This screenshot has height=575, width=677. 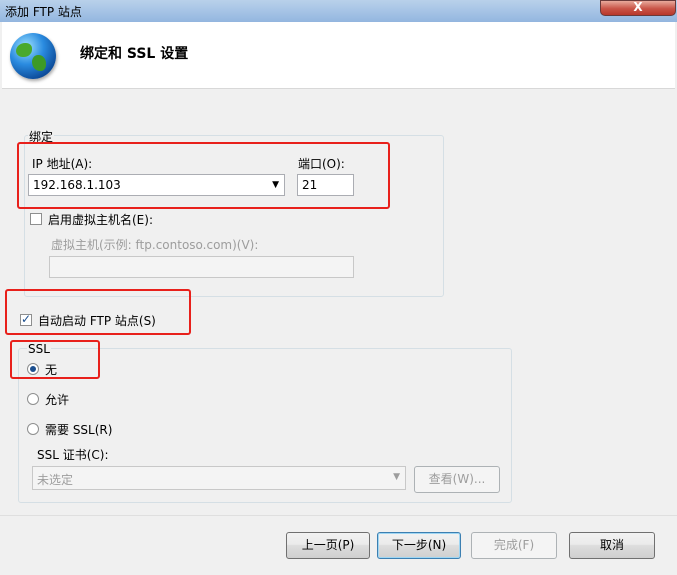 I want to click on highlight-box-autostart, so click(x=98, y=312).